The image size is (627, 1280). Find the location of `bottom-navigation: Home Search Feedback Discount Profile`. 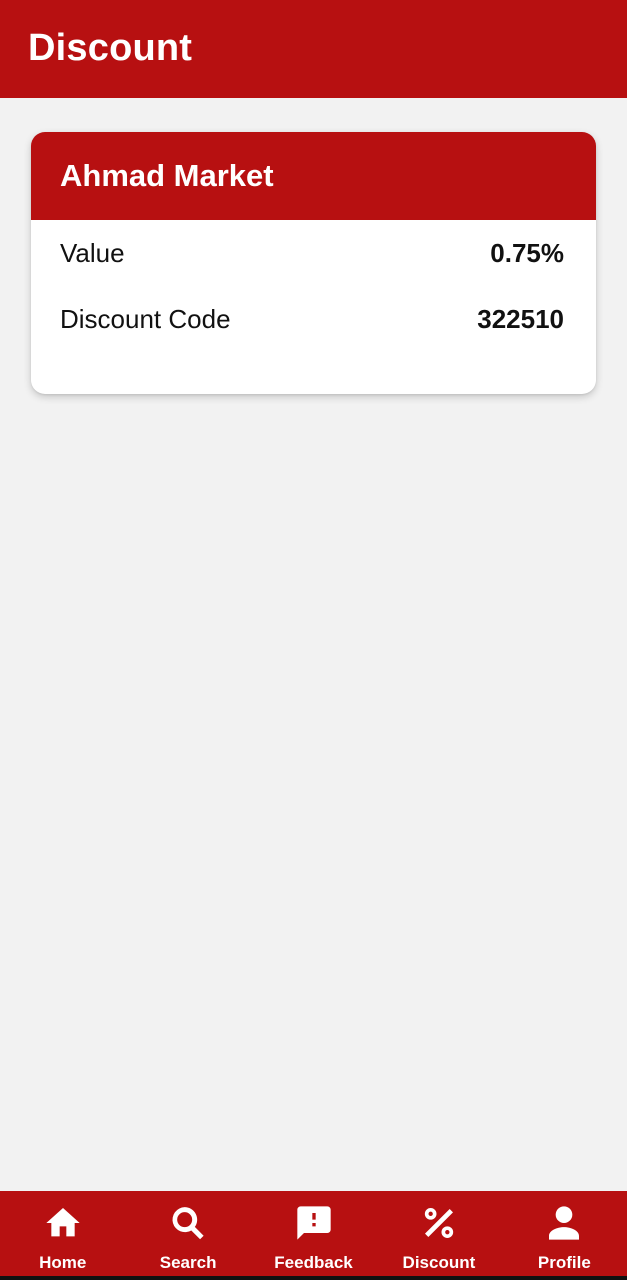

bottom-navigation: Home Search Feedback Discount Profile is located at coordinates (313, 1235).